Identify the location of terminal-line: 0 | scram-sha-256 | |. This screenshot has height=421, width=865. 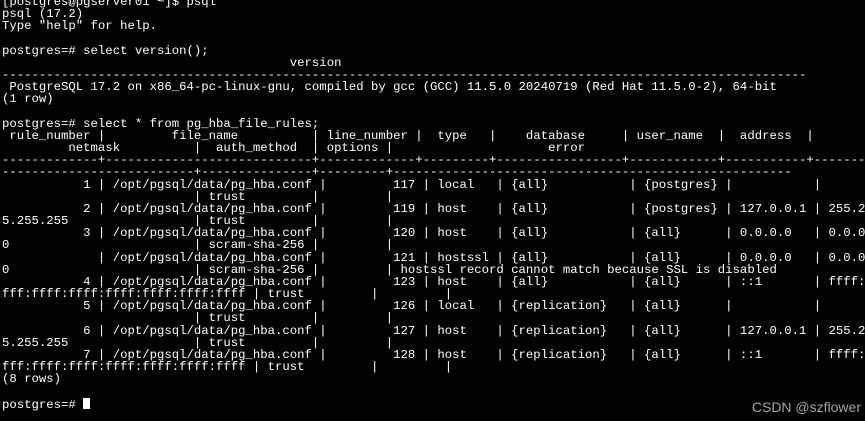
(198, 245).